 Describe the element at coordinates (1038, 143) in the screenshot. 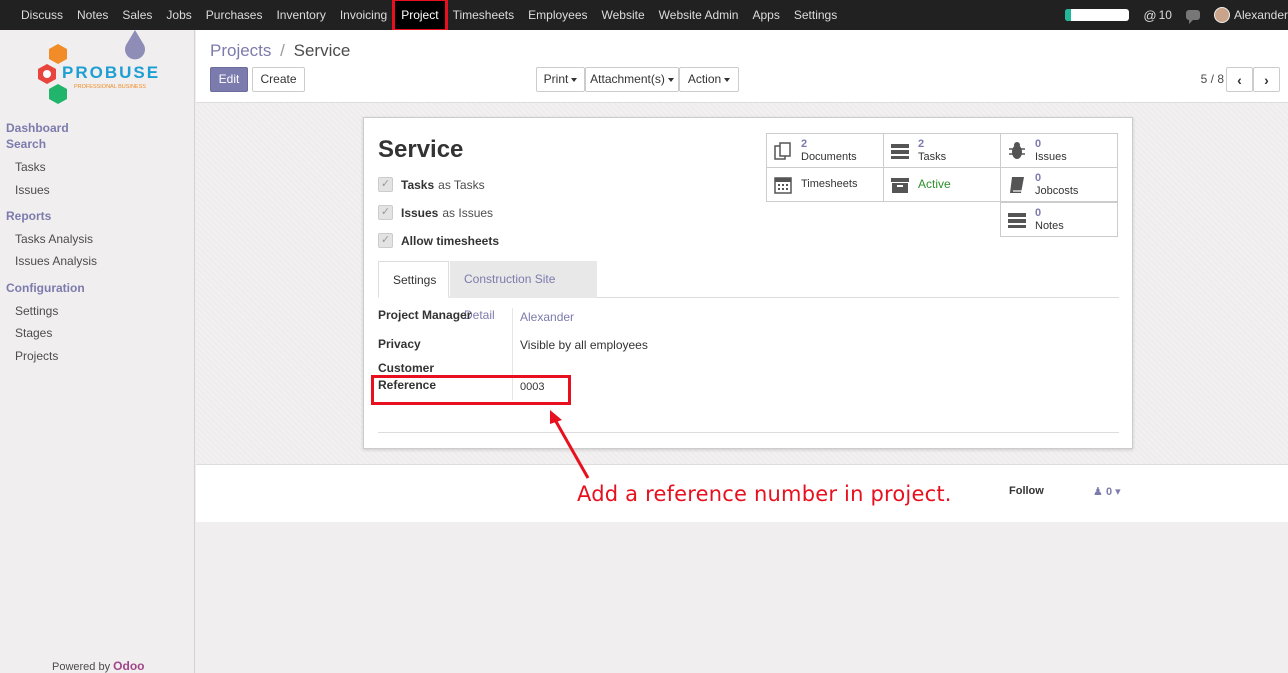

I see `issues-count: 0` at that location.